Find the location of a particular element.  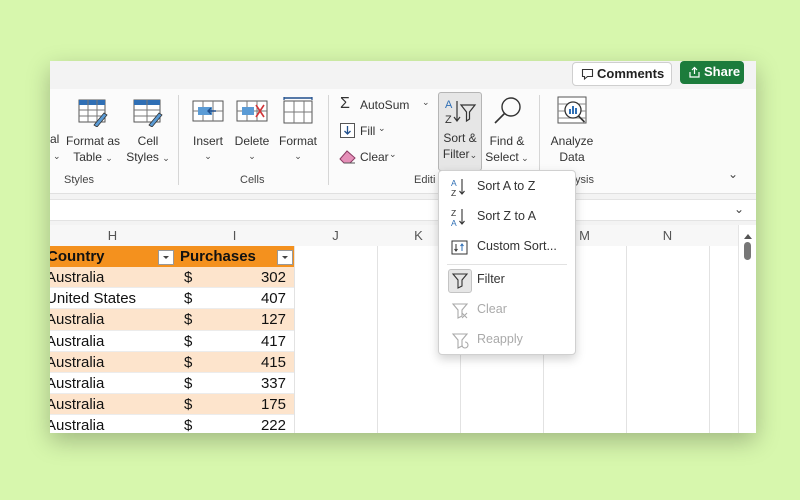

purchase-amount-cell: 337 is located at coordinates (273, 383).